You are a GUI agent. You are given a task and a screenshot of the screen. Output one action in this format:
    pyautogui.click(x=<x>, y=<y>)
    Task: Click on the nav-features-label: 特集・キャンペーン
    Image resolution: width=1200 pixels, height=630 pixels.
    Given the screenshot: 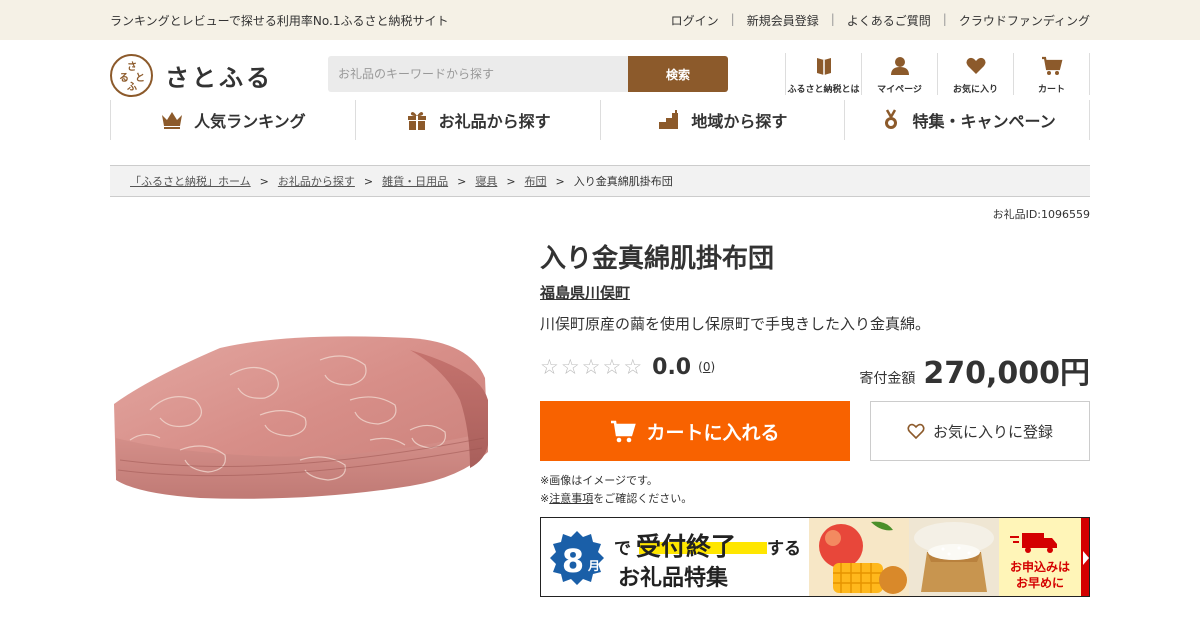 What is the action you would take?
    pyautogui.click(x=984, y=121)
    